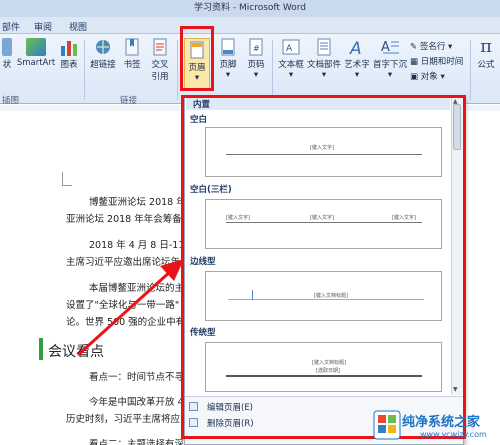  I want to click on highlight-header-button-outline, so click(197, 58).